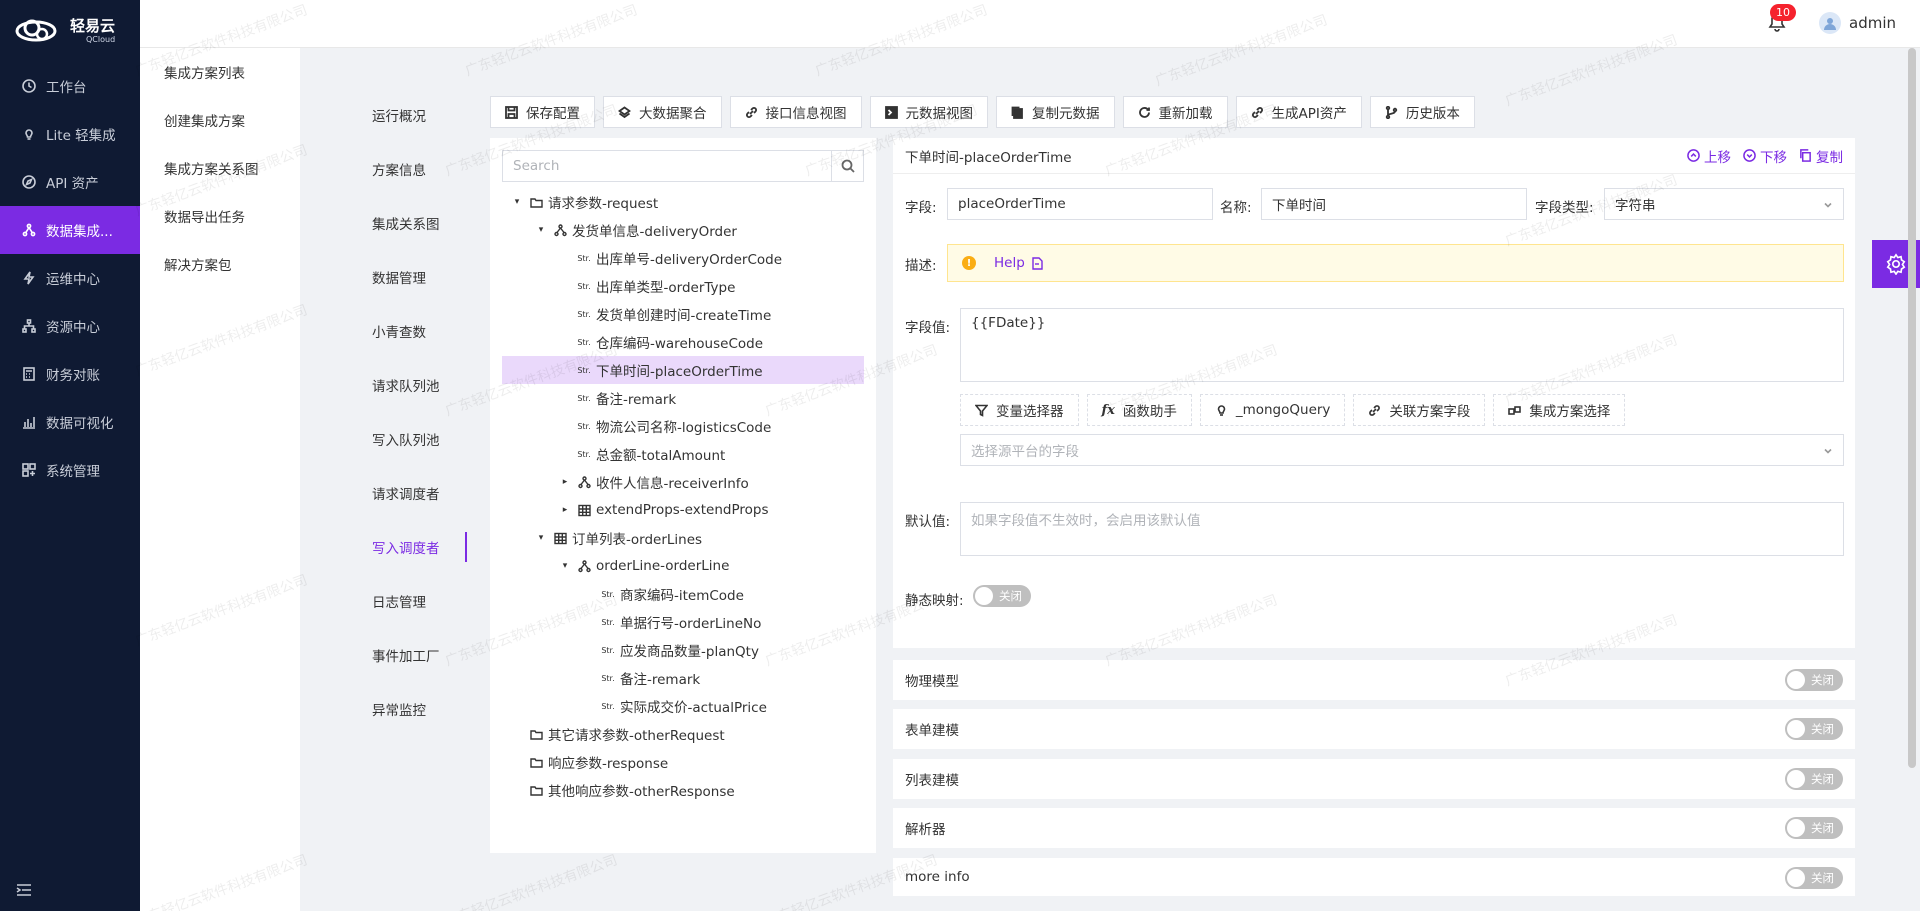 This screenshot has height=911, width=1920. Describe the element at coordinates (683, 538) in the screenshot. I see `tree-node: ▾ 订单列表-orderLines` at that location.